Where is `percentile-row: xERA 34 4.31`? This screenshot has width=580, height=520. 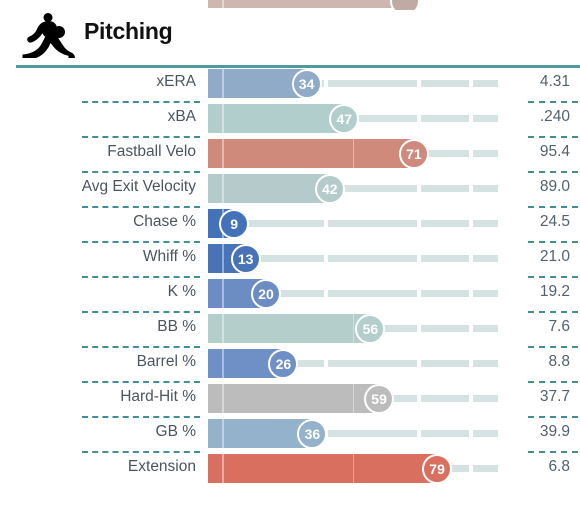 percentile-row: xERA 34 4.31 is located at coordinates (290, 83).